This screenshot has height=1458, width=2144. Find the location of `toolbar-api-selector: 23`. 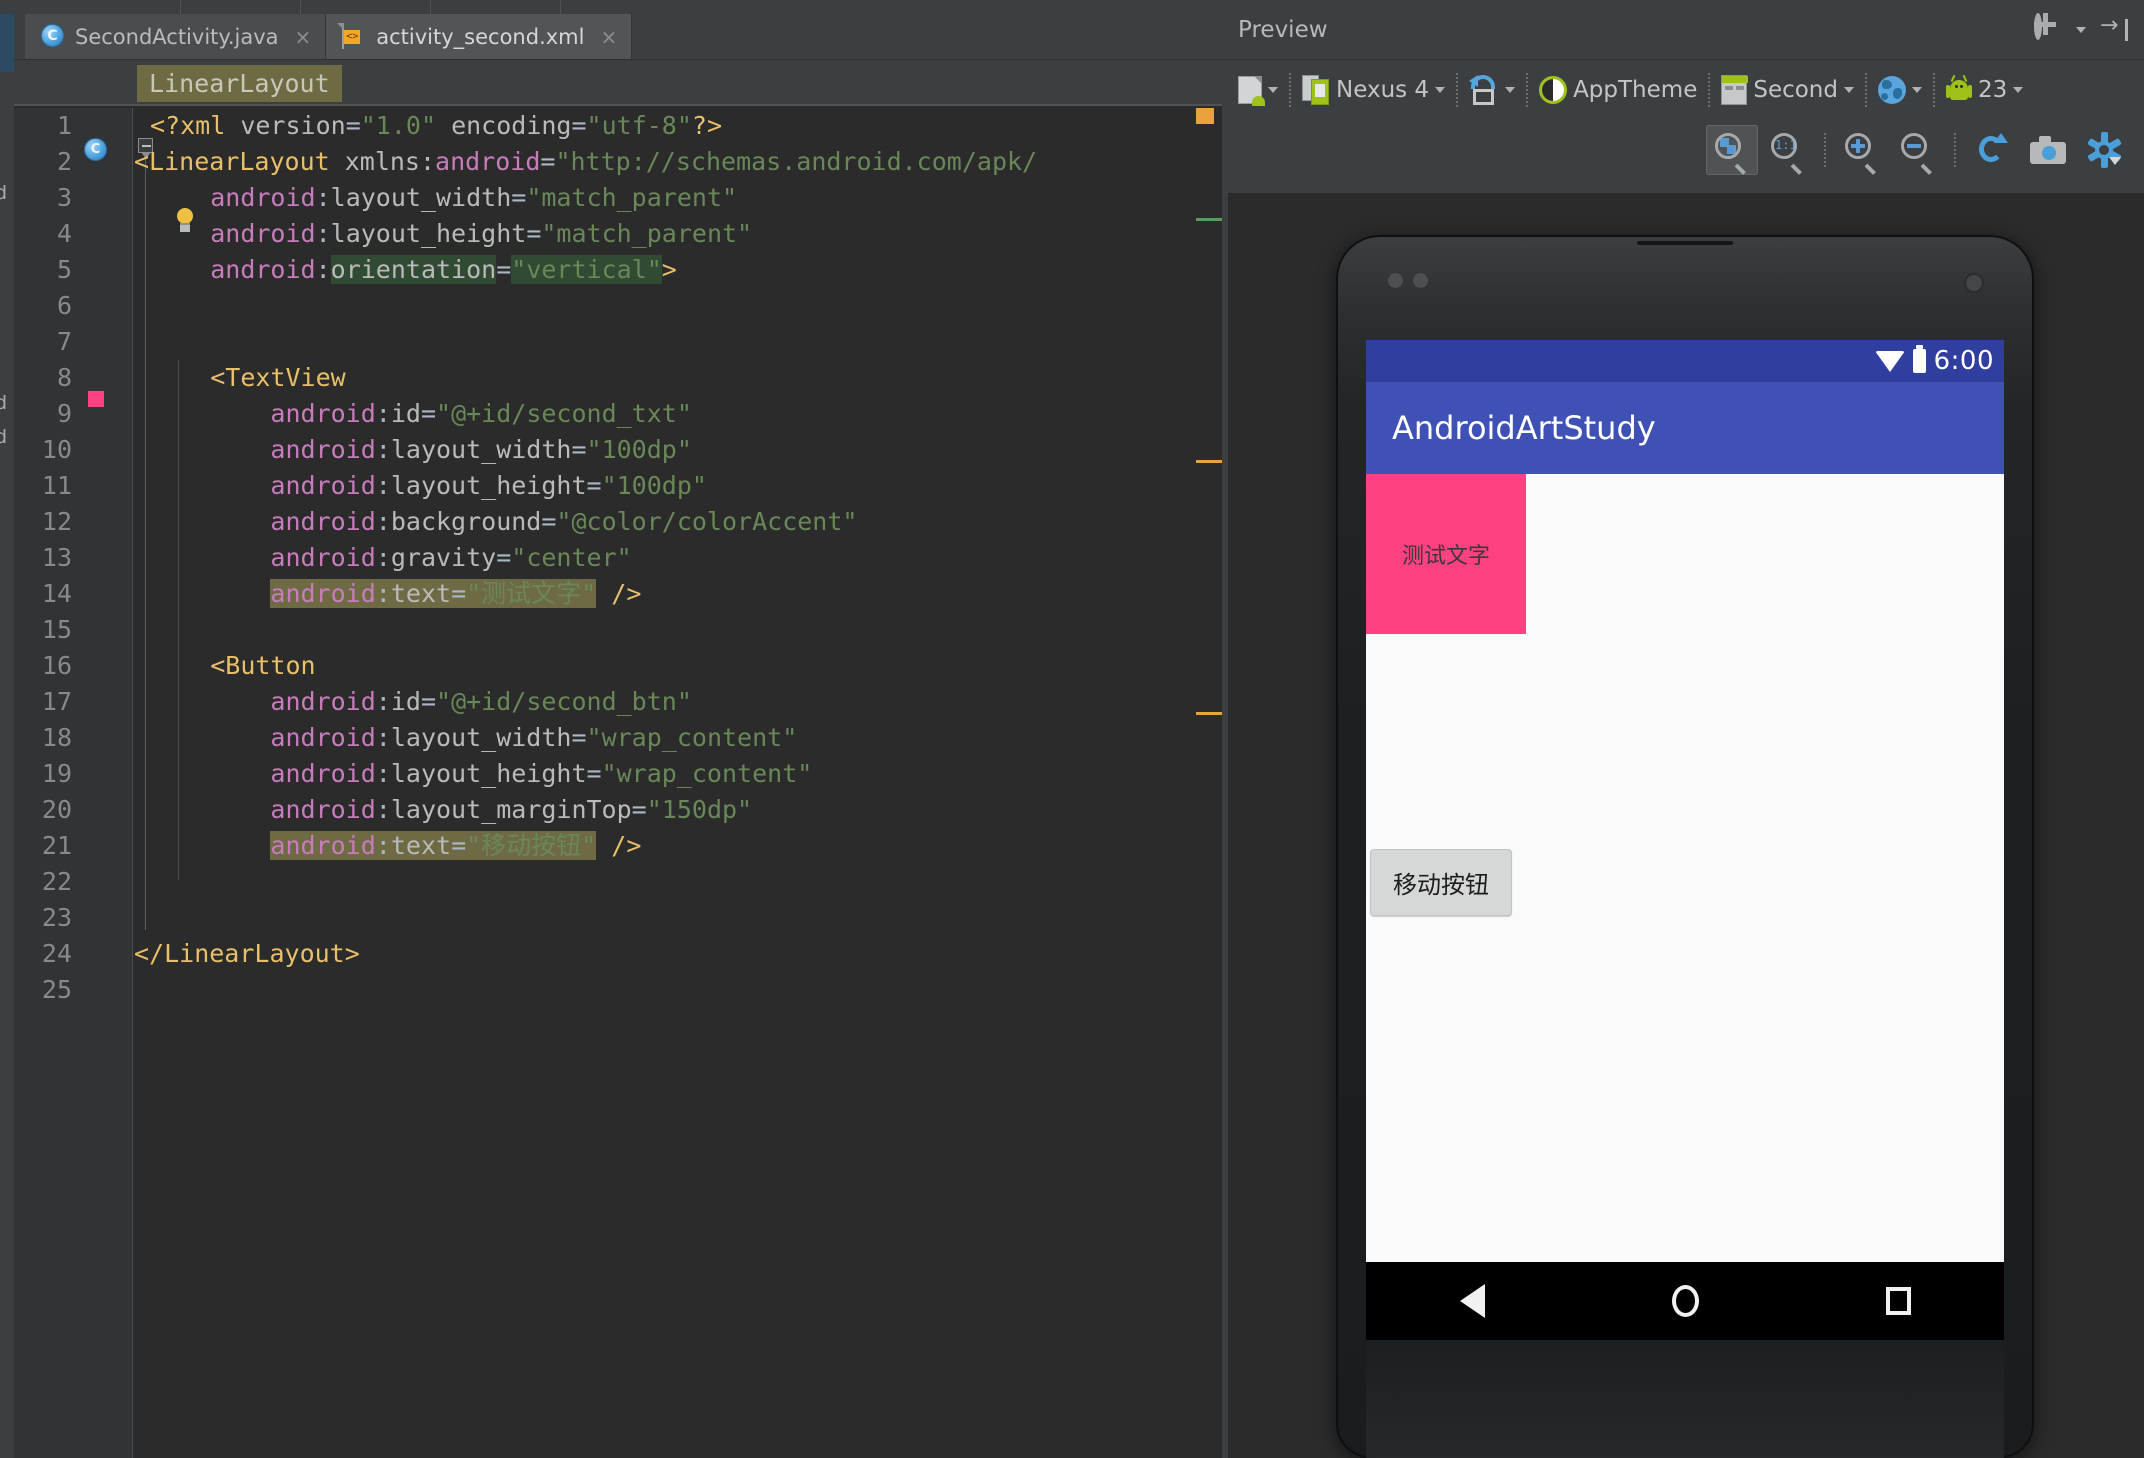

toolbar-api-selector: 23 is located at coordinates (1984, 90).